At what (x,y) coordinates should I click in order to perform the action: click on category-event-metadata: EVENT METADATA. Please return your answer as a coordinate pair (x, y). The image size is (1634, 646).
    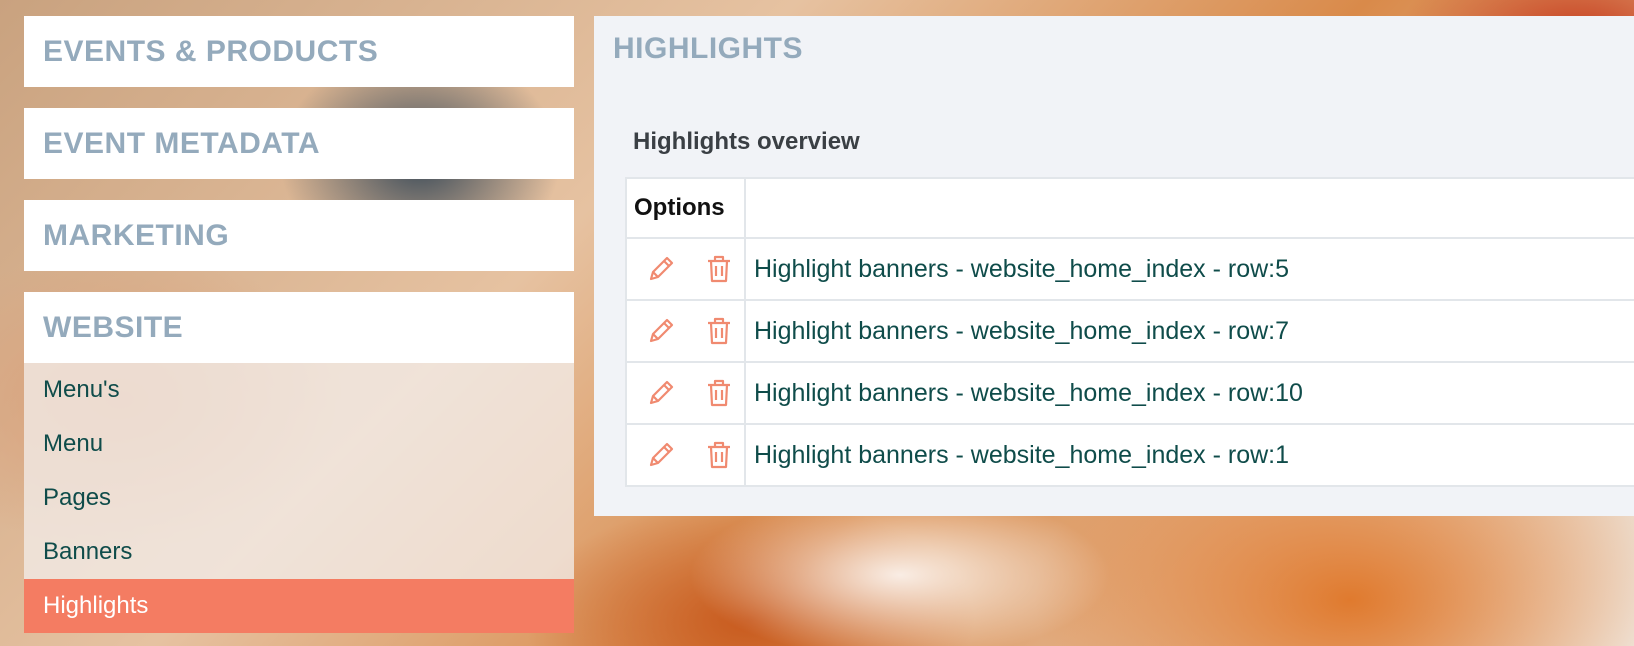
    Looking at the image, I should click on (299, 143).